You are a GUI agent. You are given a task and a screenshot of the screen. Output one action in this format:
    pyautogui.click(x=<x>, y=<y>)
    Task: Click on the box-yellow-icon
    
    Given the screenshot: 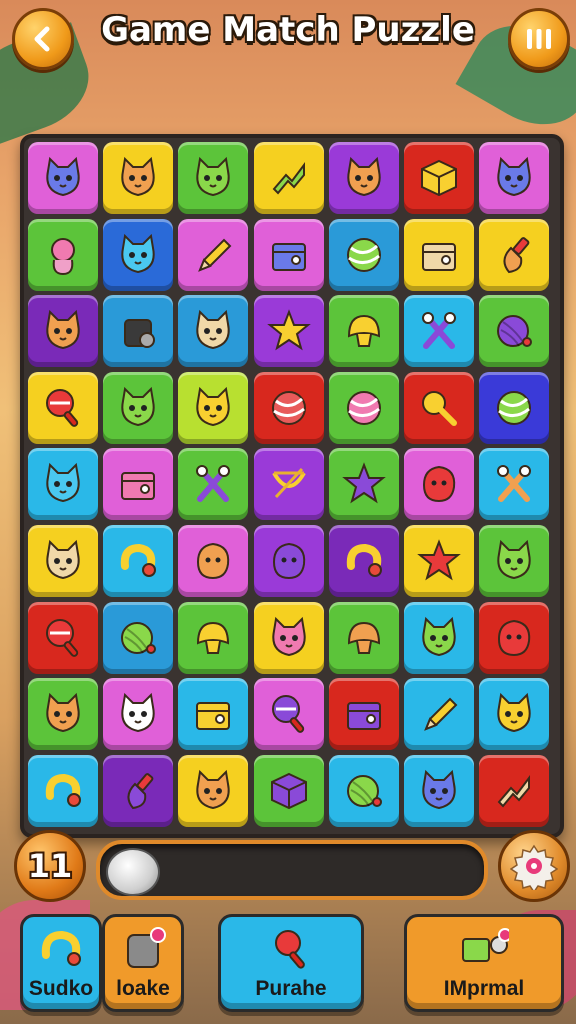 What is the action you would take?
    pyautogui.click(x=213, y=716)
    